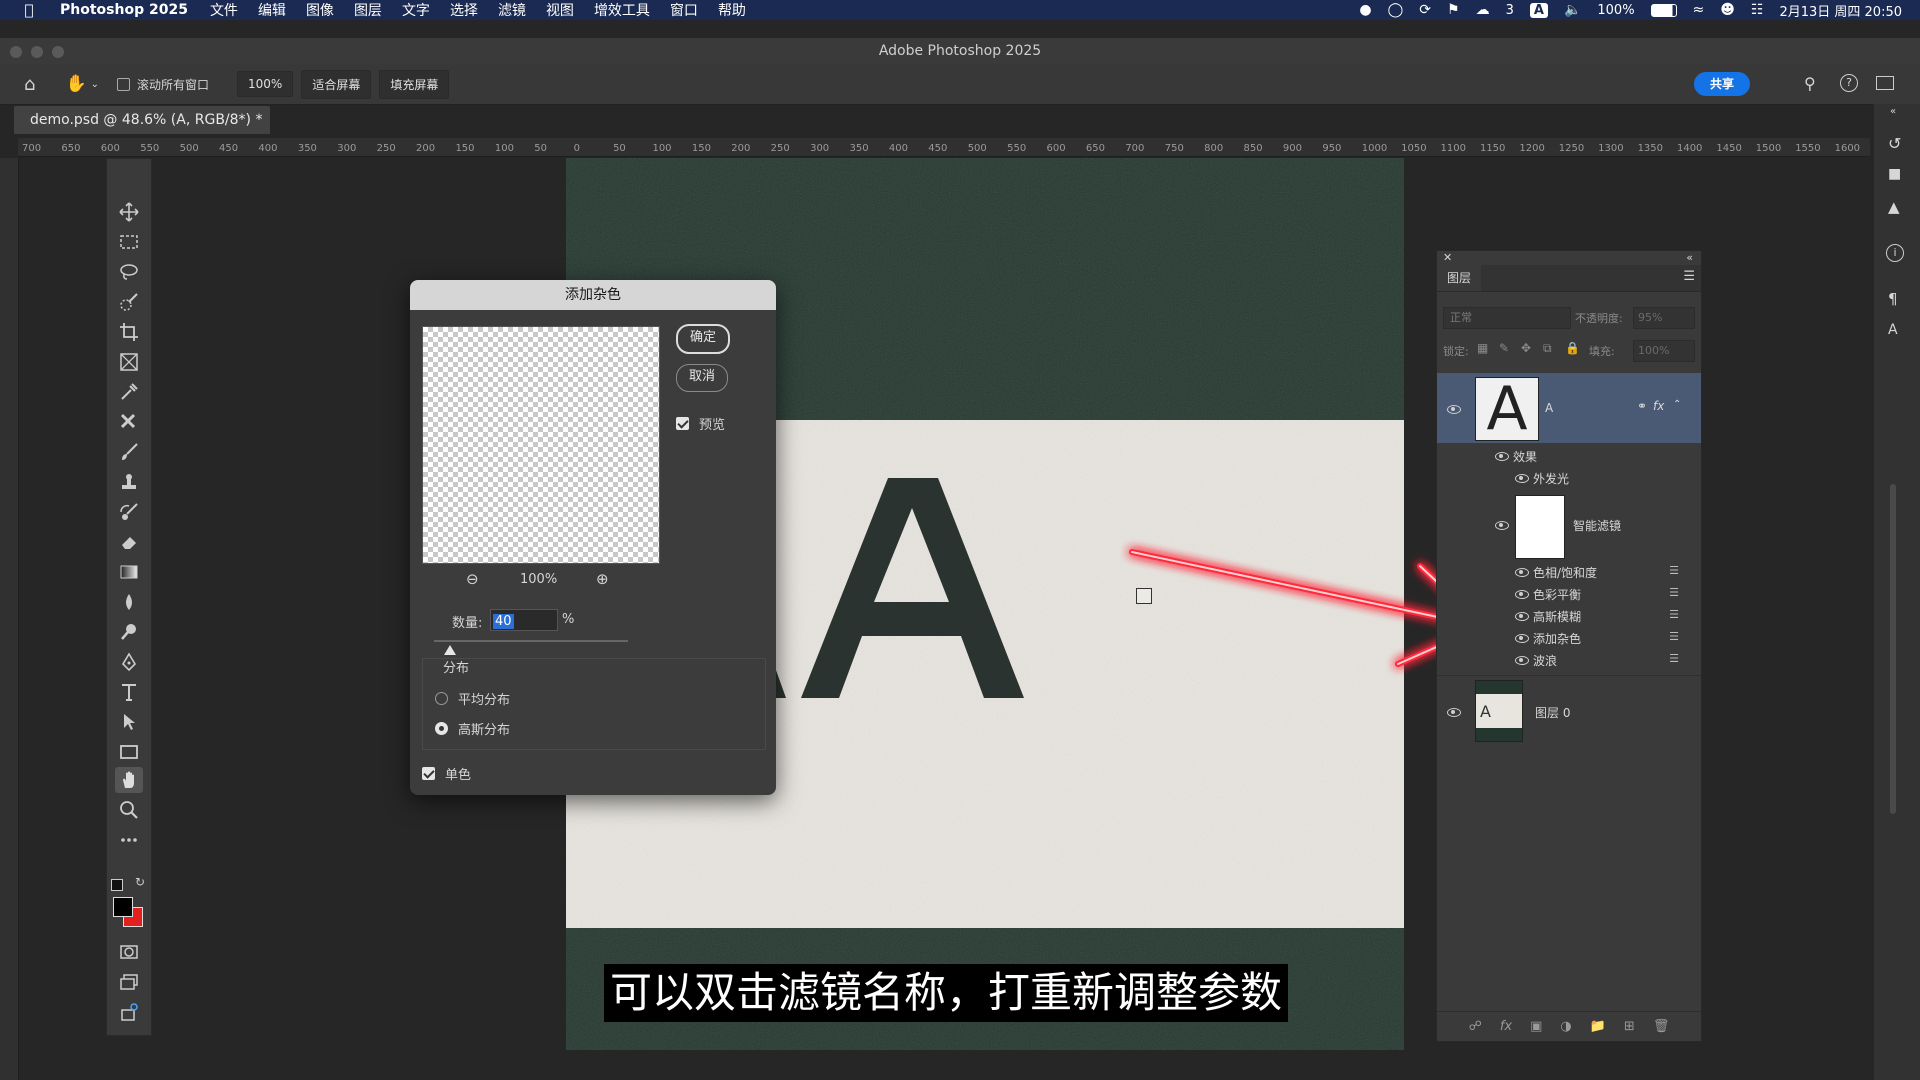 The image size is (1920, 1080). What do you see at coordinates (129, 632) in the screenshot?
I see `dodge-tool-icon` at bounding box center [129, 632].